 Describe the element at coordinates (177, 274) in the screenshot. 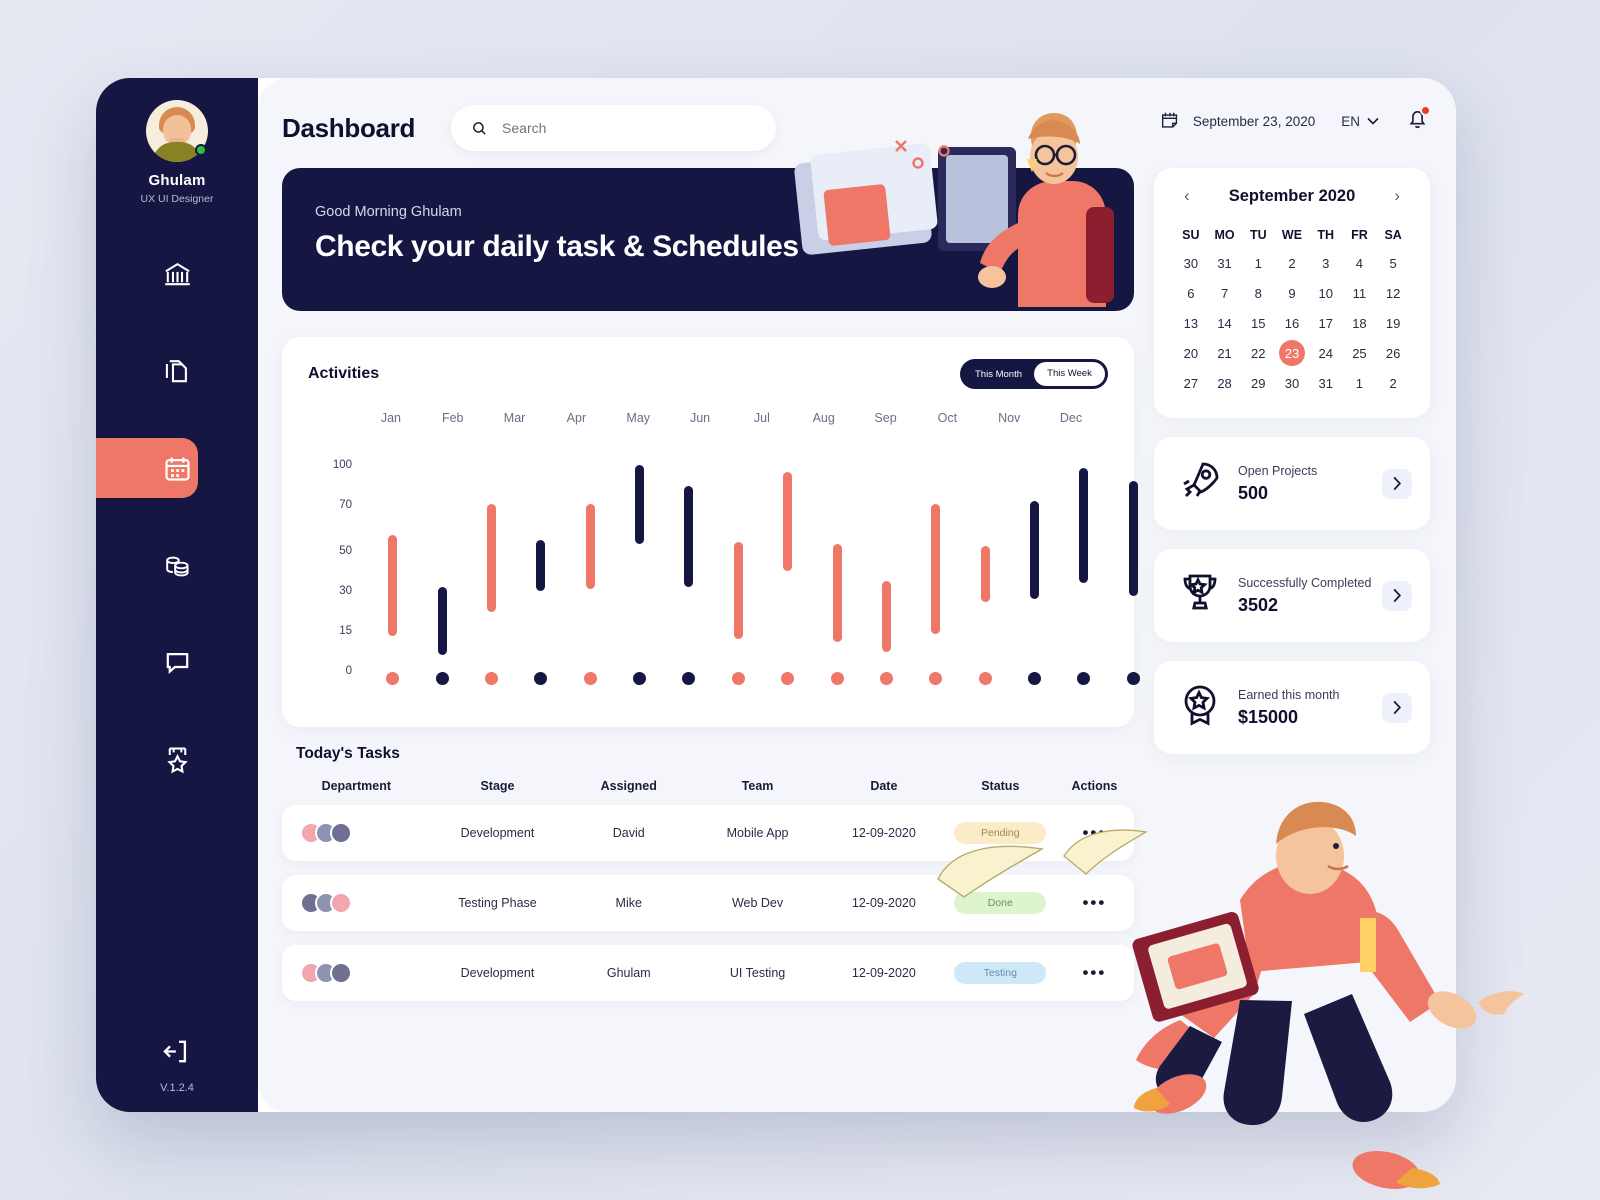

I see `sidebar-item-bank` at that location.